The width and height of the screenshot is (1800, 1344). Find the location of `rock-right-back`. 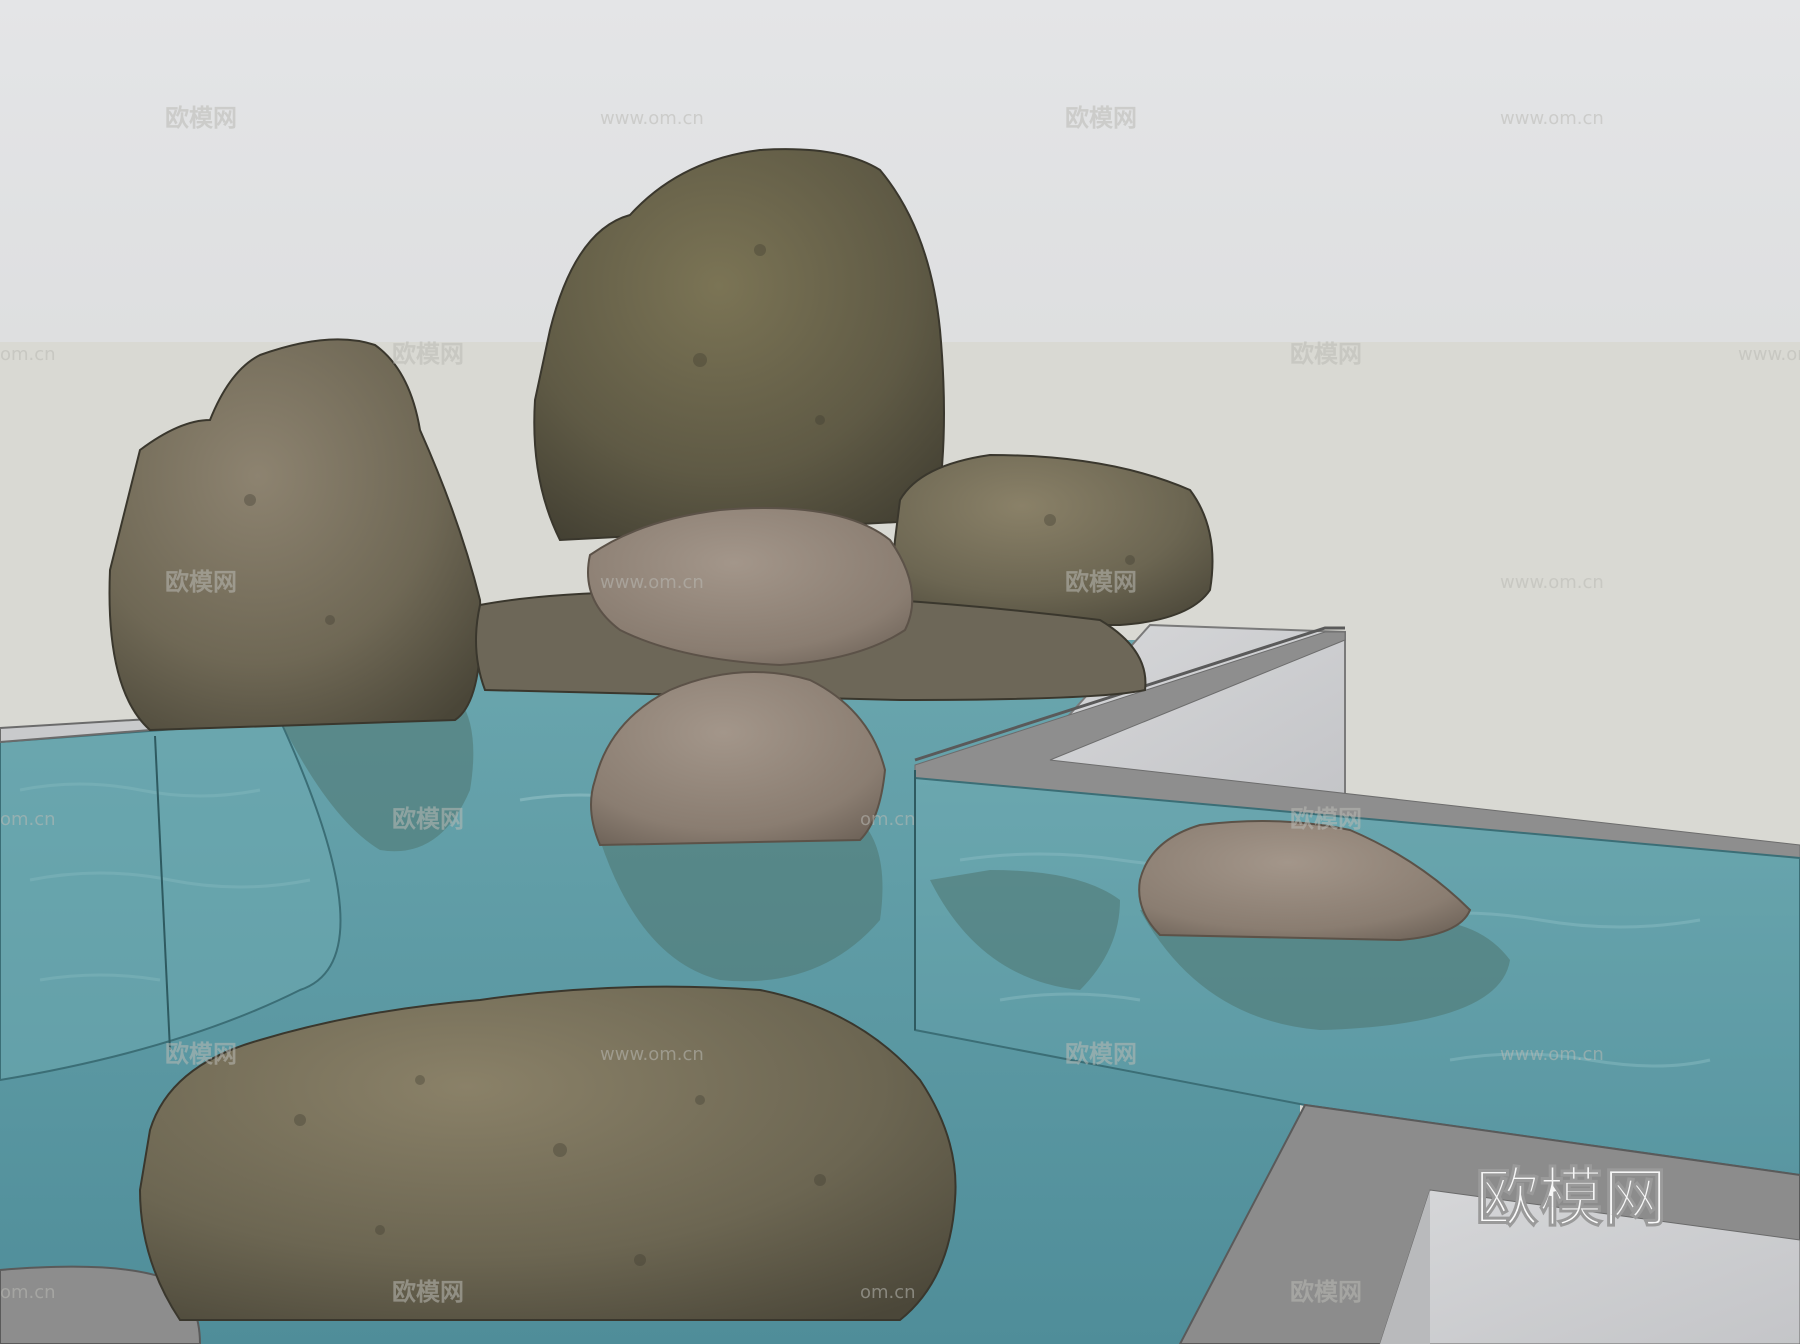

rock-right-back is located at coordinates (1053, 539).